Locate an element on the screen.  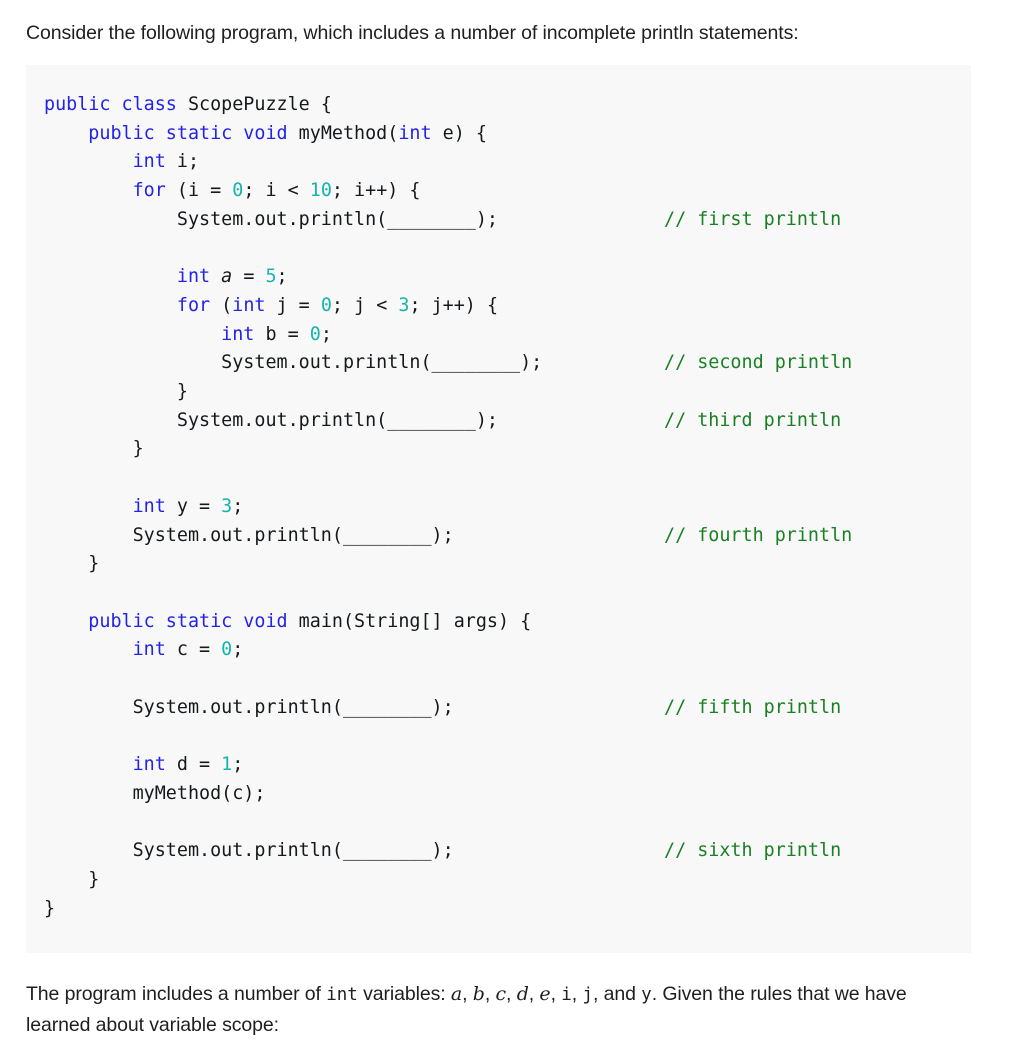
sep-1: , is located at coordinates (467, 994).